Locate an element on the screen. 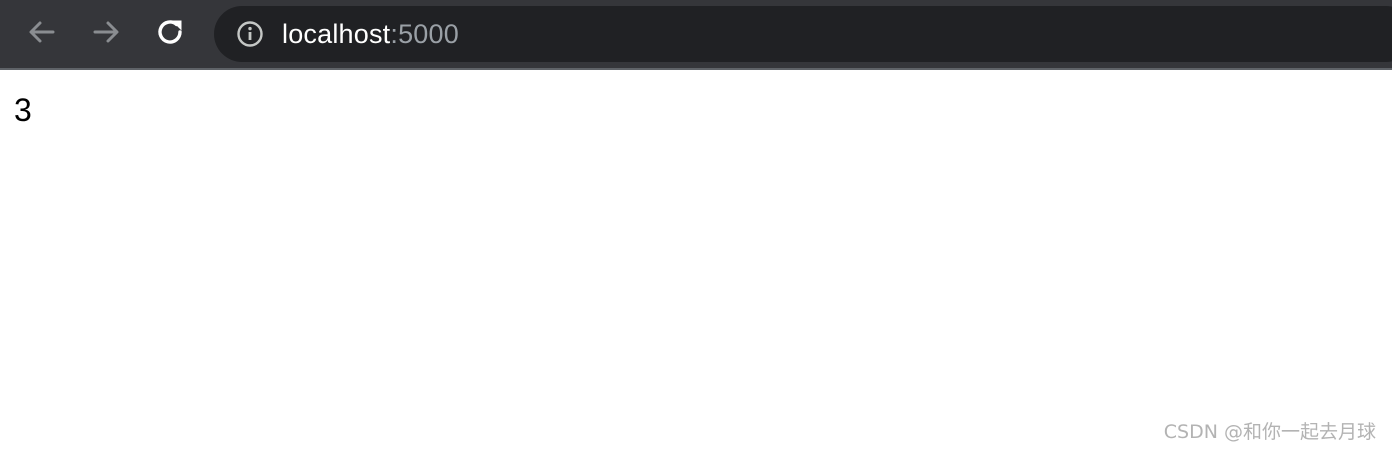 This screenshot has height=452, width=1392. url-port: :5000 is located at coordinates (424, 33).